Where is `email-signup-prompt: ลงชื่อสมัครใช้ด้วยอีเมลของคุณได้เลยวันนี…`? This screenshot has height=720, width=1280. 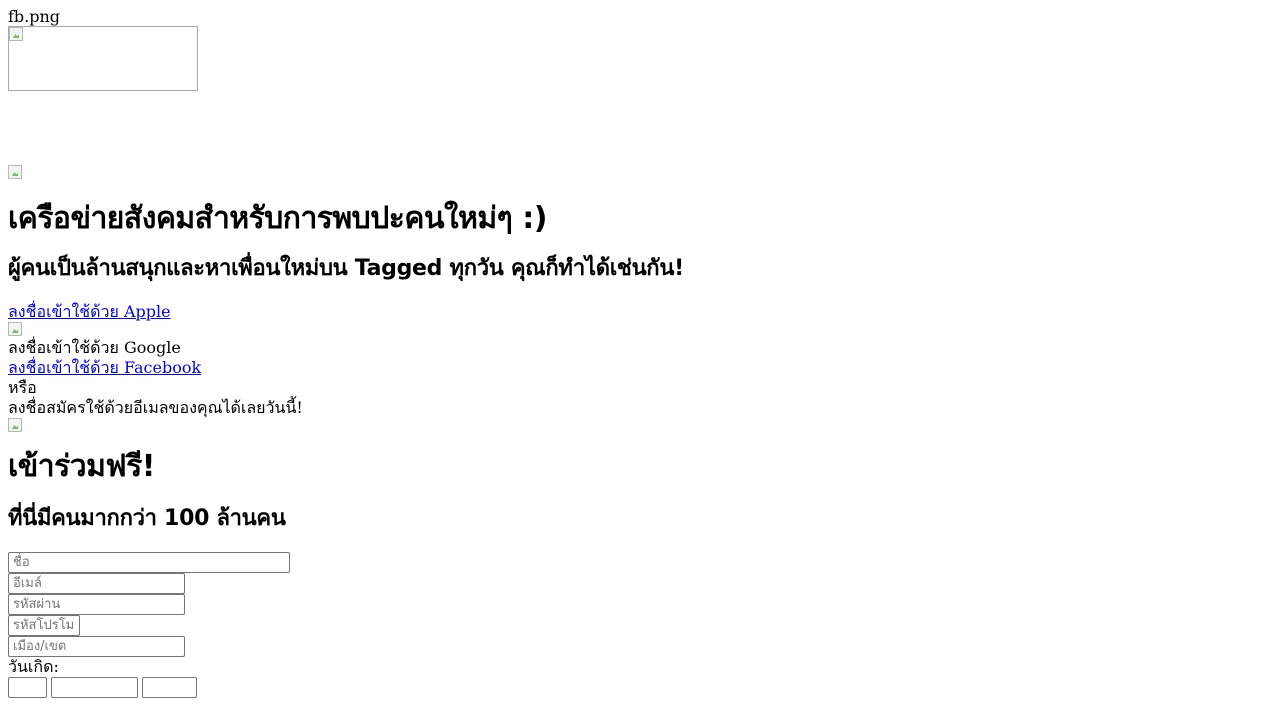
email-signup-prompt: ลงชื่อสมัครใช้ด้วยอีเมลของคุณได้เลยวันนี… is located at coordinates (155, 407).